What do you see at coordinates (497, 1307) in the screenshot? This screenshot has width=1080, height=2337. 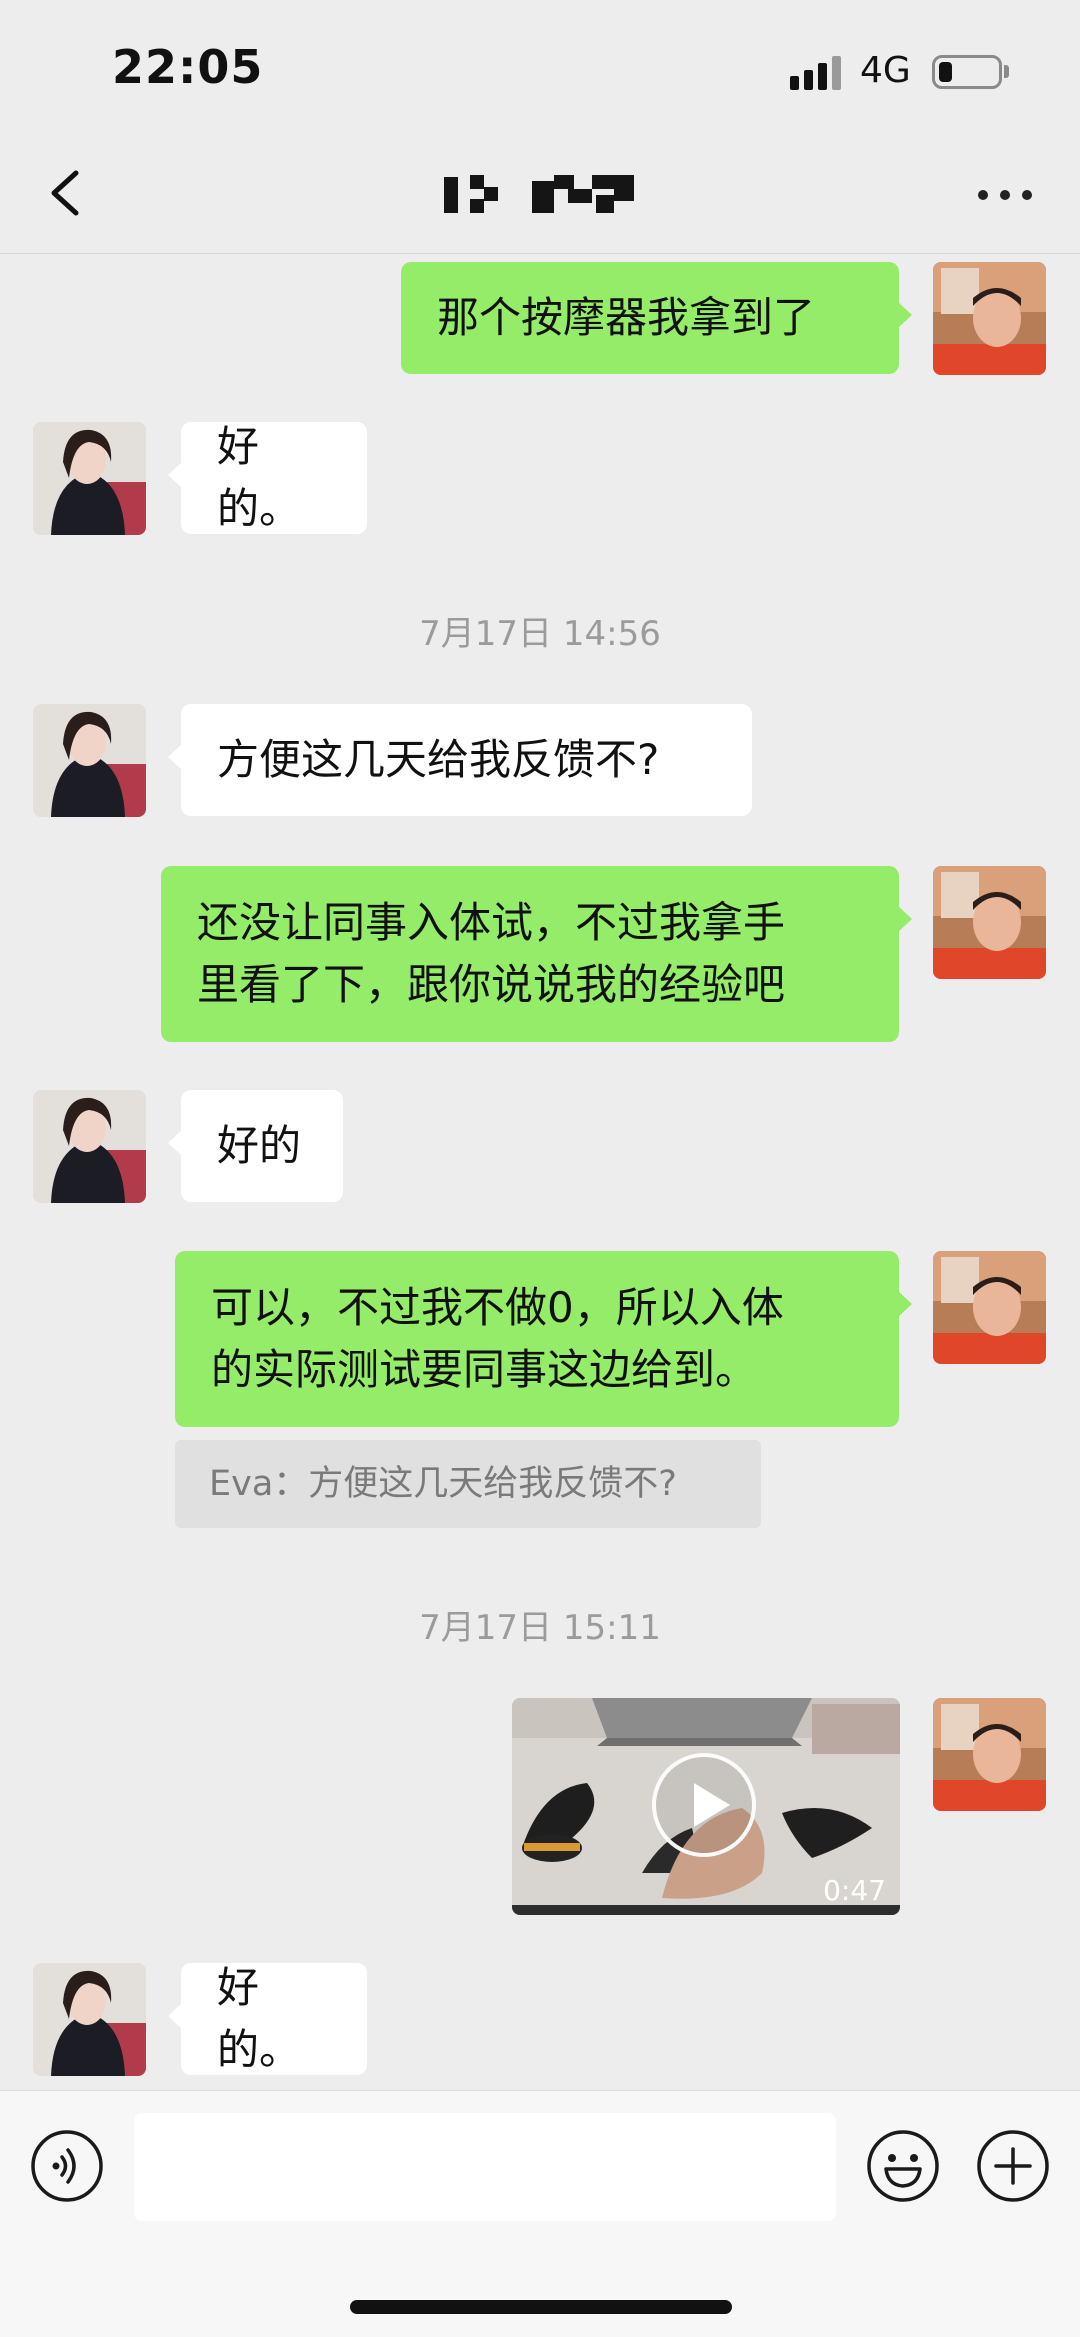 I see `message-line: 可以，不过我不做0，所以入体` at bounding box center [497, 1307].